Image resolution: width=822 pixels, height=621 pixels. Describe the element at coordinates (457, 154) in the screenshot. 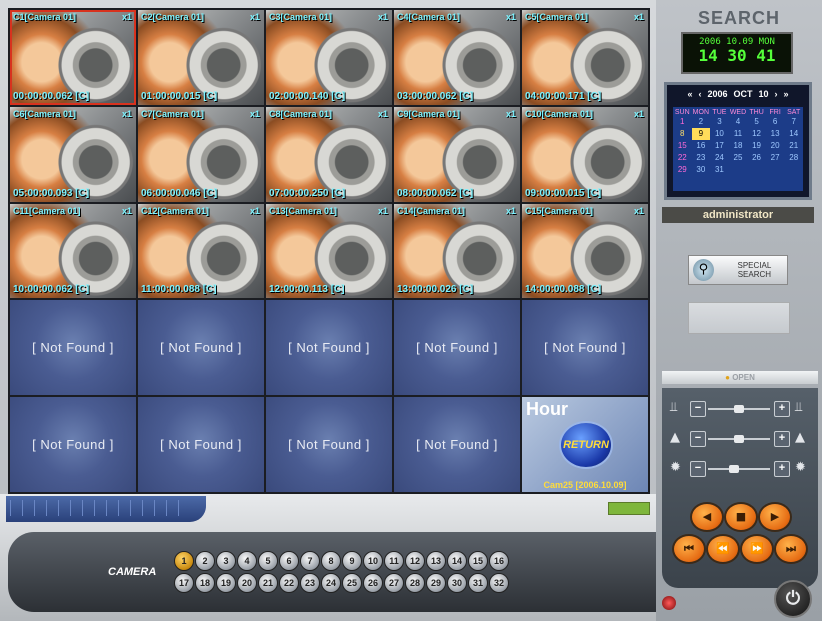

I see `camera-tile: C9[Camera 01] x1 08:00:00.062 [C]` at that location.